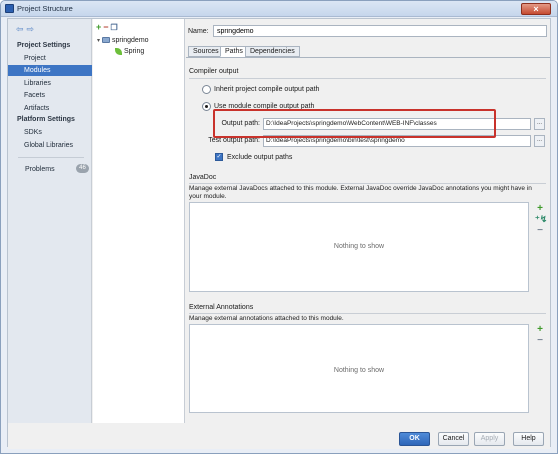 The width and height of the screenshot is (558, 454). I want to click on external-annotations-tools: + −, so click(540, 335).